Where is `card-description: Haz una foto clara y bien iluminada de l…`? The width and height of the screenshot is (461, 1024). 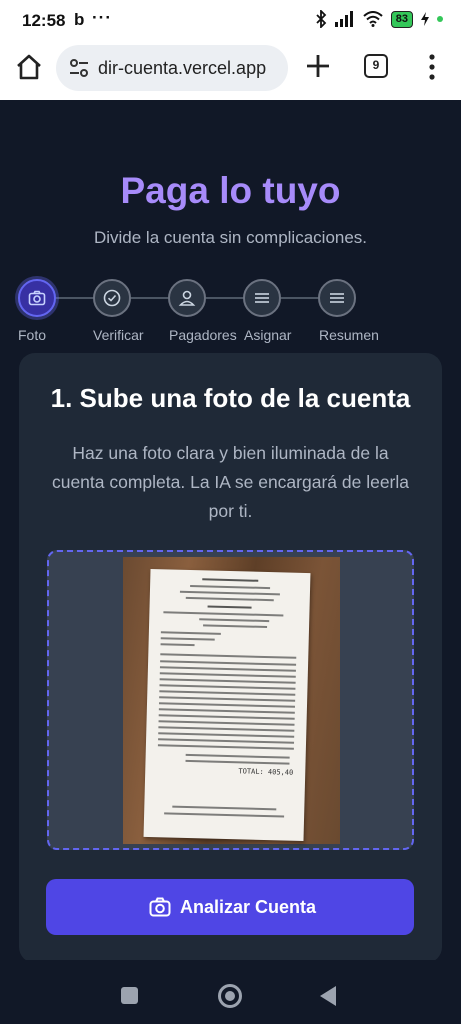
card-description: Haz una foto clara y bien iluminada de l… is located at coordinates (230, 482).